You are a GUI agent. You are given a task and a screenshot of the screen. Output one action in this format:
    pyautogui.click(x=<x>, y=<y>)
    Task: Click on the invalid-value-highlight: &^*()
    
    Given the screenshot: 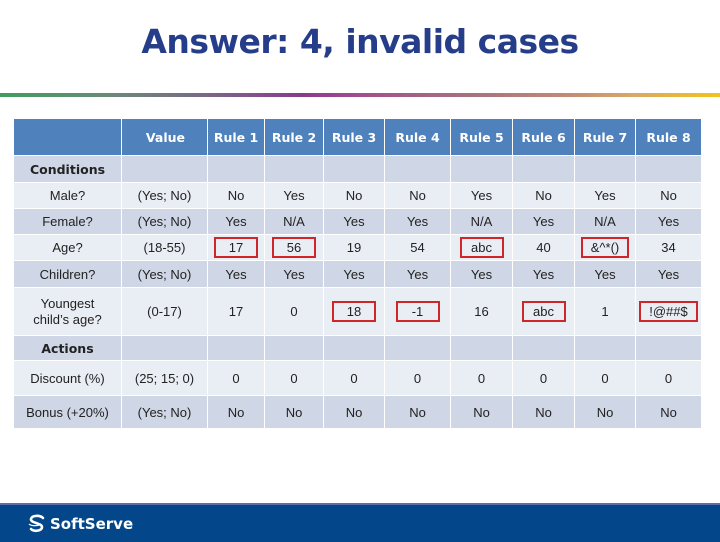 What is the action you would take?
    pyautogui.click(x=605, y=247)
    